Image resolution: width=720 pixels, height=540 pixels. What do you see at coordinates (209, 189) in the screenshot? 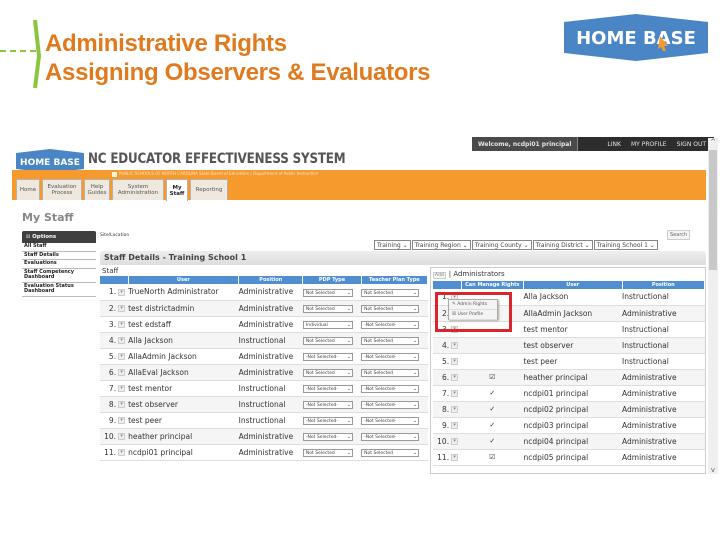
I see `tab-reporting: Reporting` at bounding box center [209, 189].